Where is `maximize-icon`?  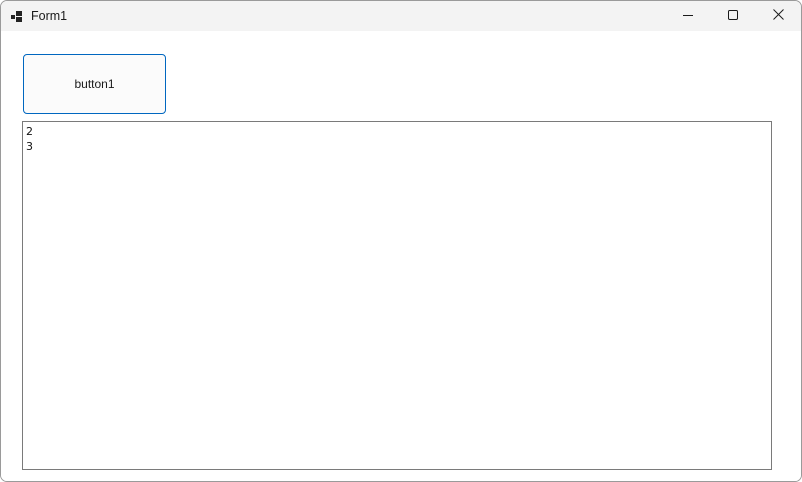
maximize-icon is located at coordinates (733, 16).